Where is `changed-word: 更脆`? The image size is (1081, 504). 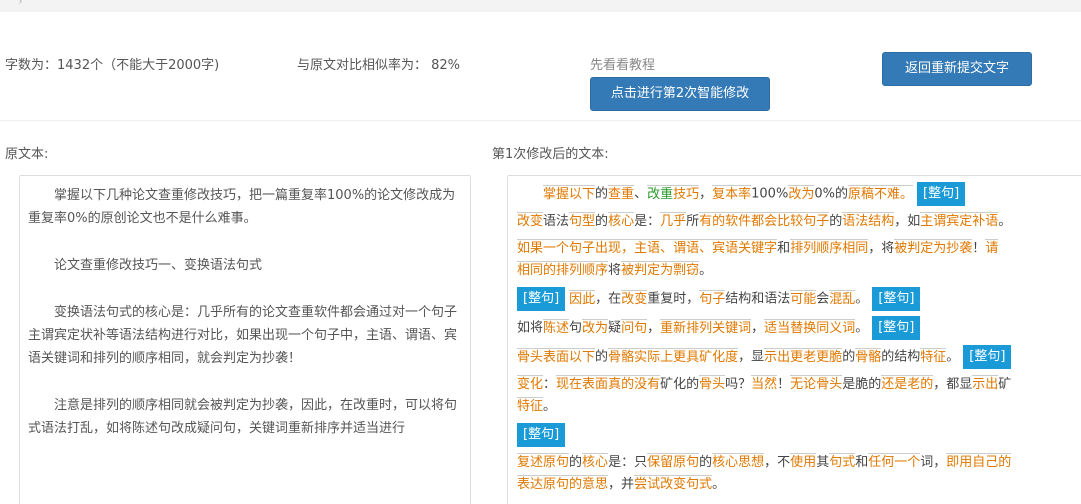
changed-word: 更脆 is located at coordinates (829, 356).